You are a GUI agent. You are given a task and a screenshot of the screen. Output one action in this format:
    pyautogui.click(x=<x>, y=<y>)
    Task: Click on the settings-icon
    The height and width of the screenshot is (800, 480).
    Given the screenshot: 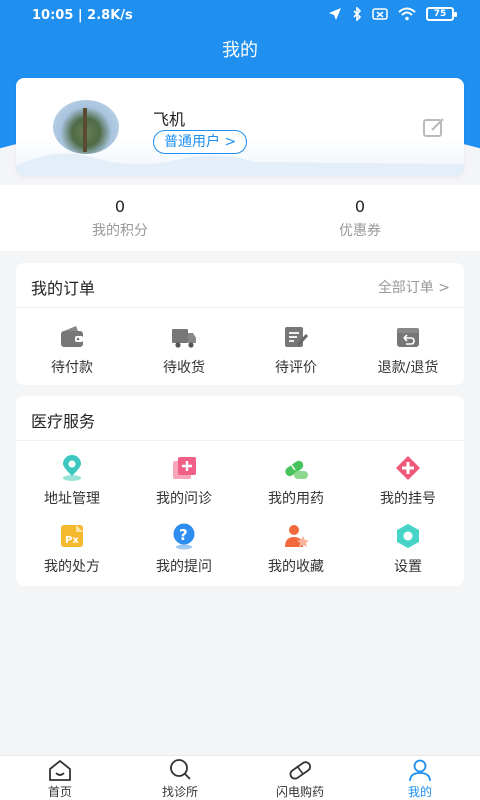 What is the action you would take?
    pyautogui.click(x=408, y=536)
    